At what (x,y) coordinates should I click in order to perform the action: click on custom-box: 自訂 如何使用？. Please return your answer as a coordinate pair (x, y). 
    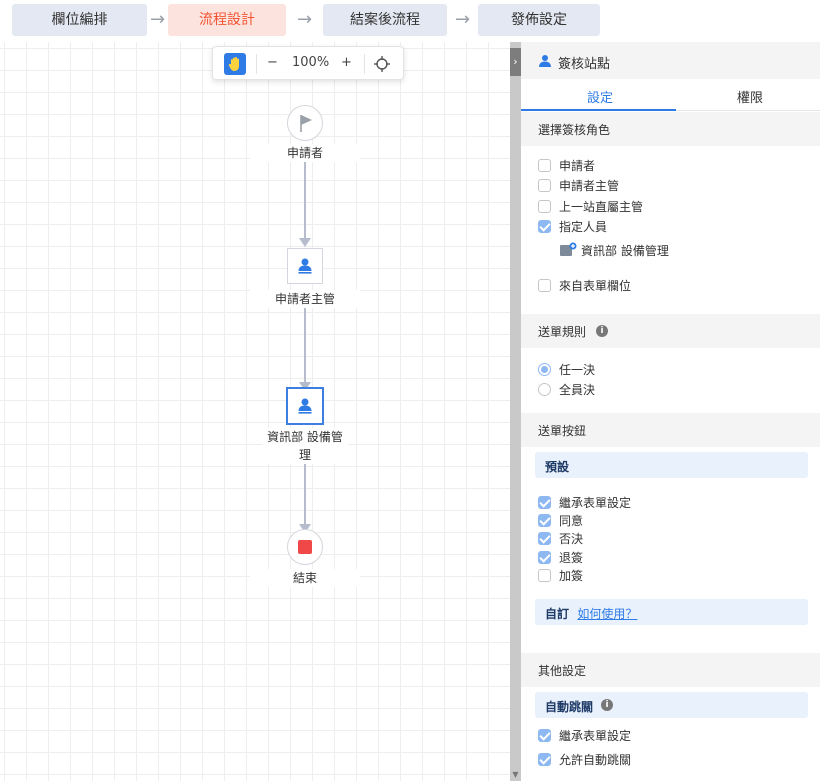
    Looking at the image, I should click on (671, 612).